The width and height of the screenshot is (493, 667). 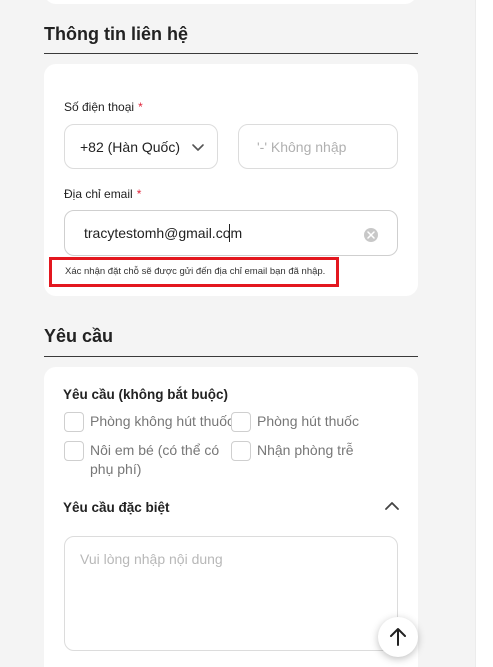 What do you see at coordinates (130, 146) in the screenshot?
I see `country-code-value: +82 (Hàn Quốc)` at bounding box center [130, 146].